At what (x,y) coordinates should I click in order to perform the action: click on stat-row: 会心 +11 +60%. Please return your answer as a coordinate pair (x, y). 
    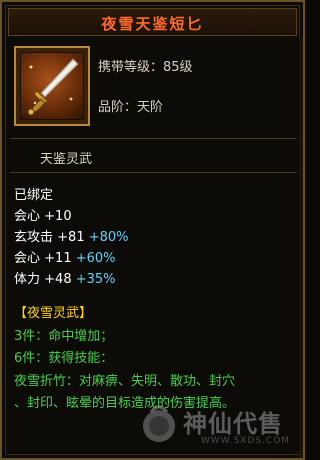
    Looking at the image, I should click on (65, 256).